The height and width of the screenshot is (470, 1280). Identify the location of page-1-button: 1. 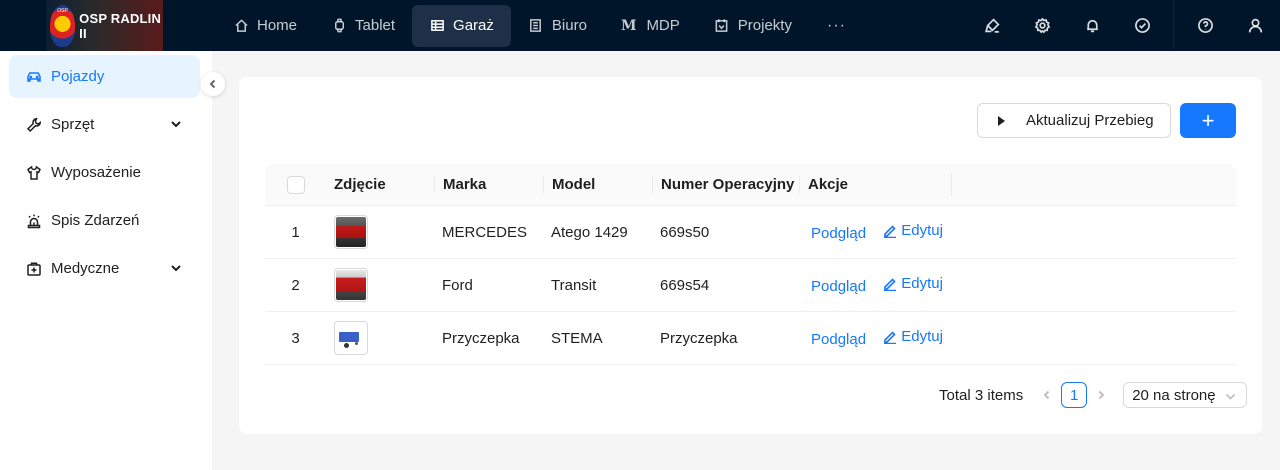
(1074, 395).